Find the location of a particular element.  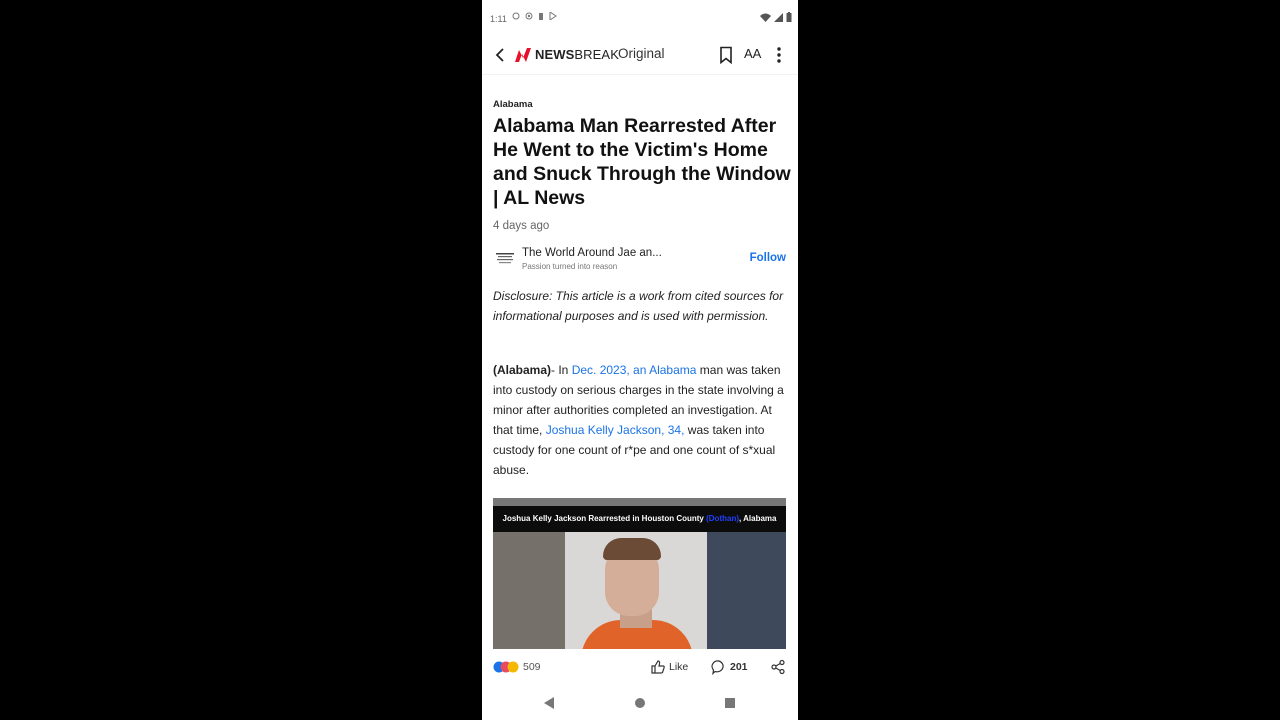

article-category: Alabama is located at coordinates (513, 104).